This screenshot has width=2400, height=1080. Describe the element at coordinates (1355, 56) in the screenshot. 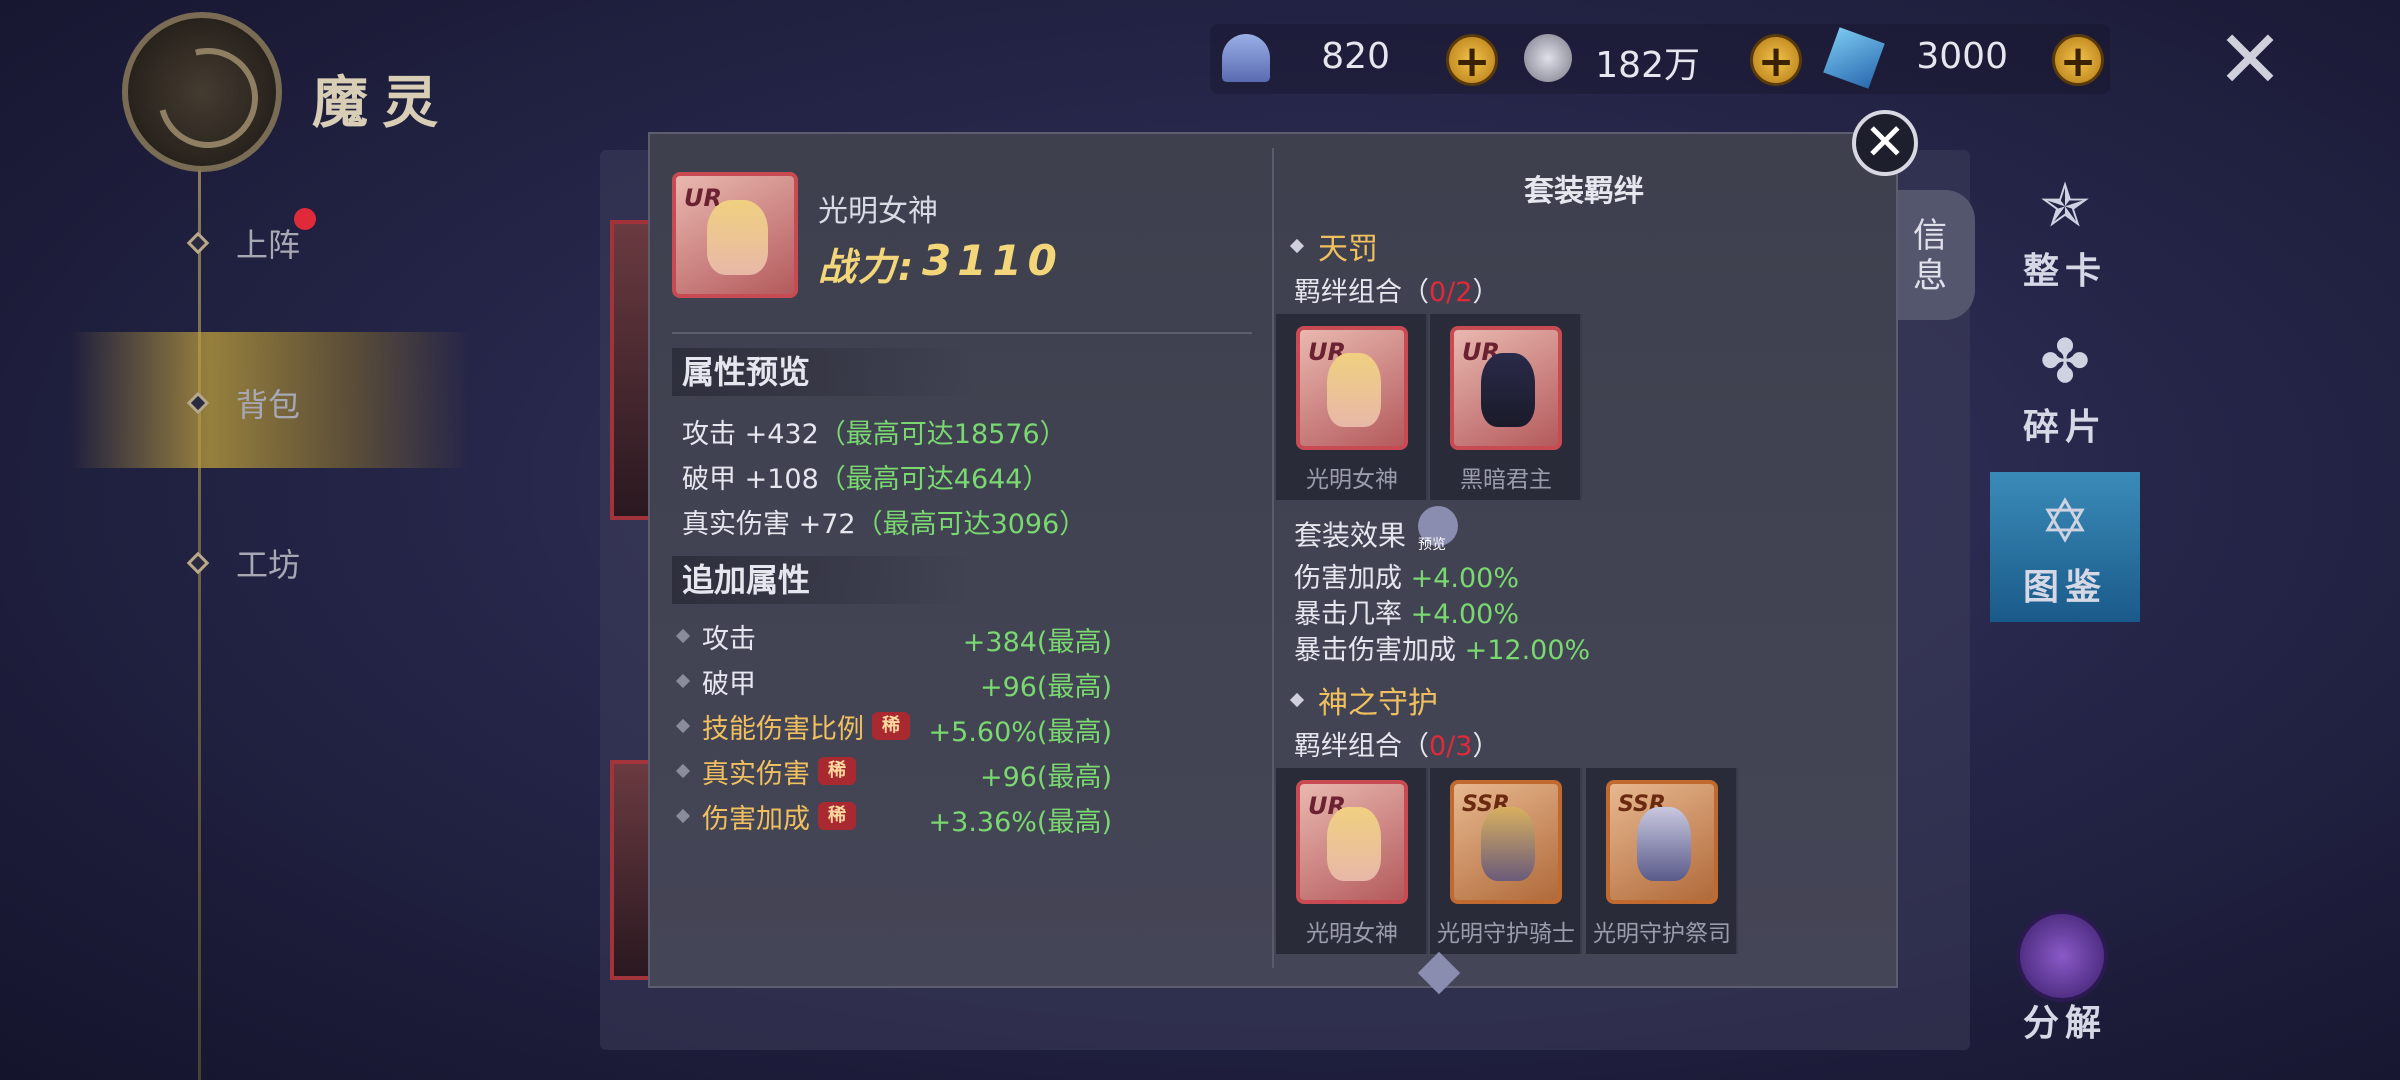

I see `currency-shell-value: 820` at that location.